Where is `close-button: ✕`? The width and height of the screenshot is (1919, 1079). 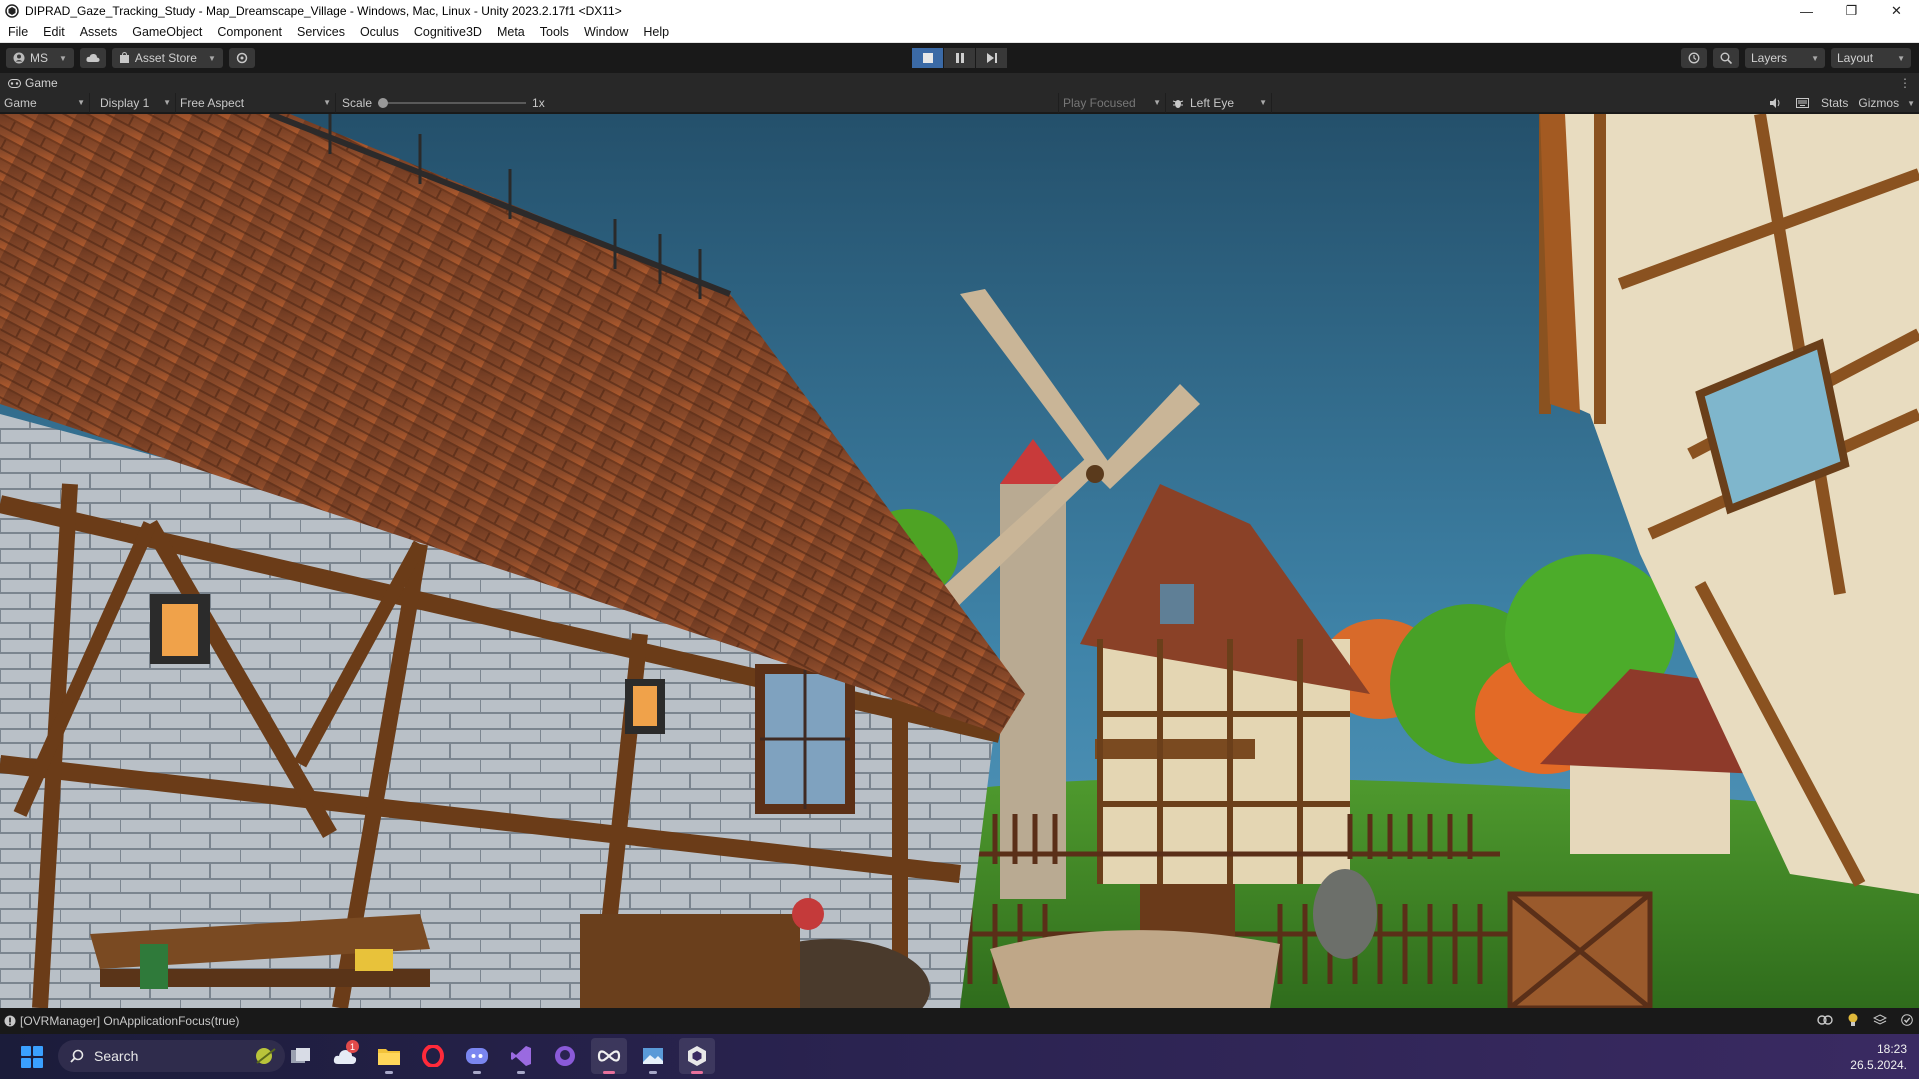
close-button: ✕ is located at coordinates (1896, 11).